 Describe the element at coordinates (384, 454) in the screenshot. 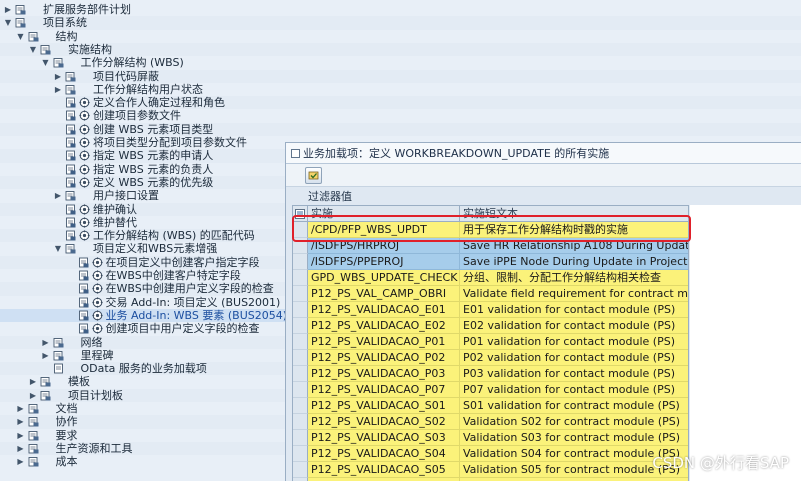

I see `implementation-name-cell: P12_PS_VALIDACAO_S04` at that location.